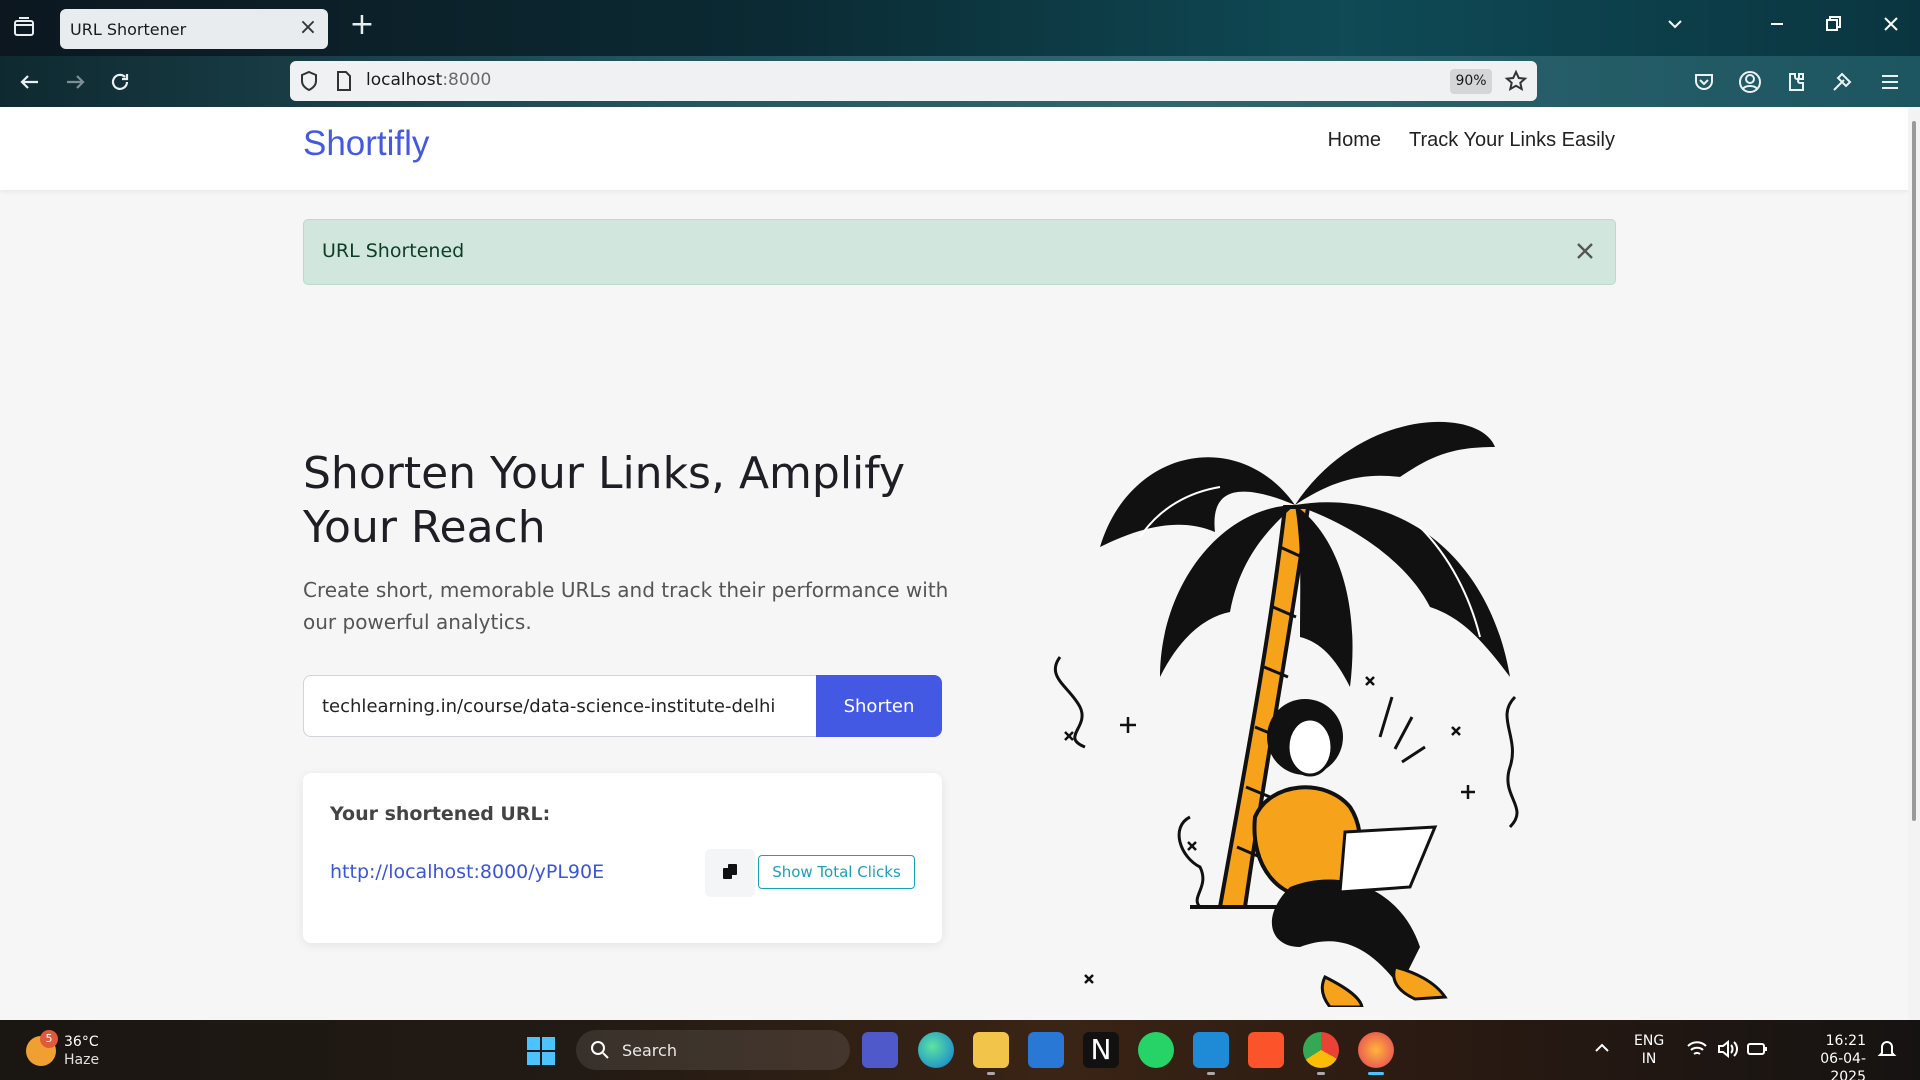  I want to click on shorten-form: Shorten, so click(622, 706).